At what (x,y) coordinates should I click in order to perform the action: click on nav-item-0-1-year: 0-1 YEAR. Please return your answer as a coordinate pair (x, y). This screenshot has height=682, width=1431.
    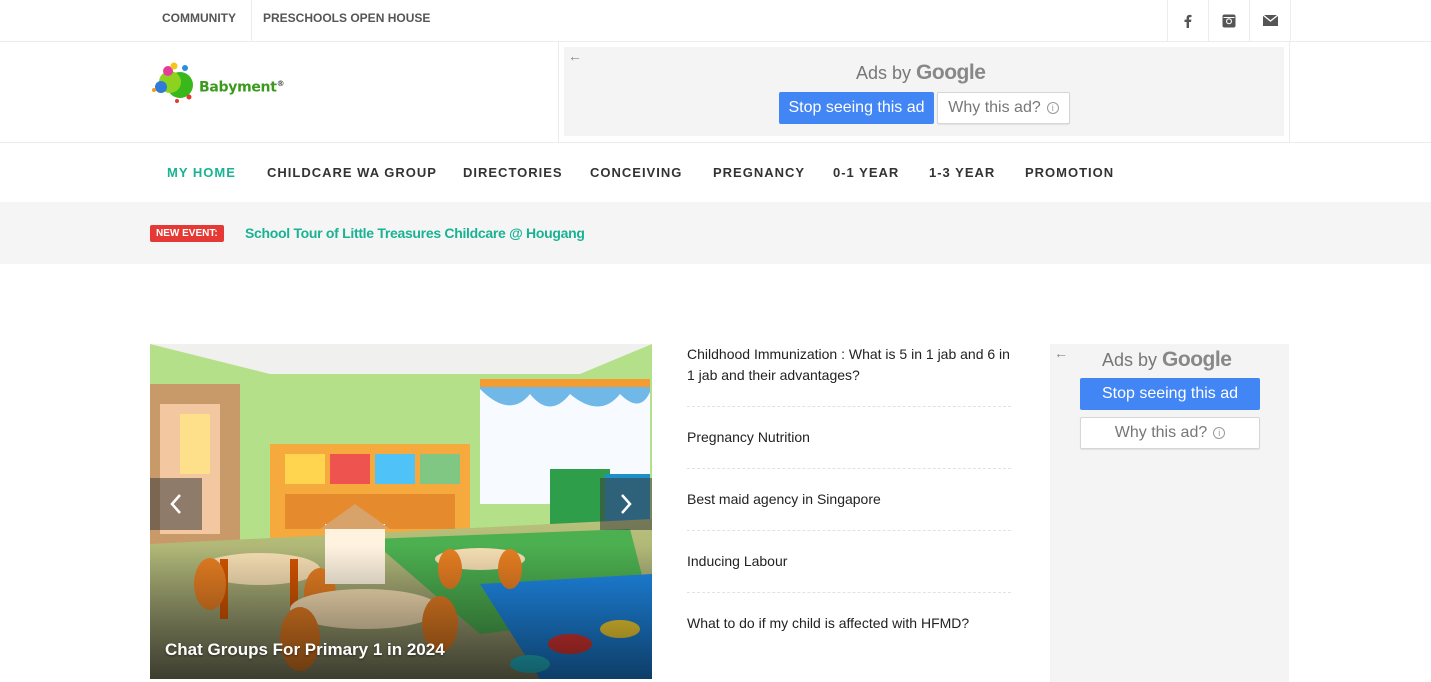
    Looking at the image, I should click on (866, 172).